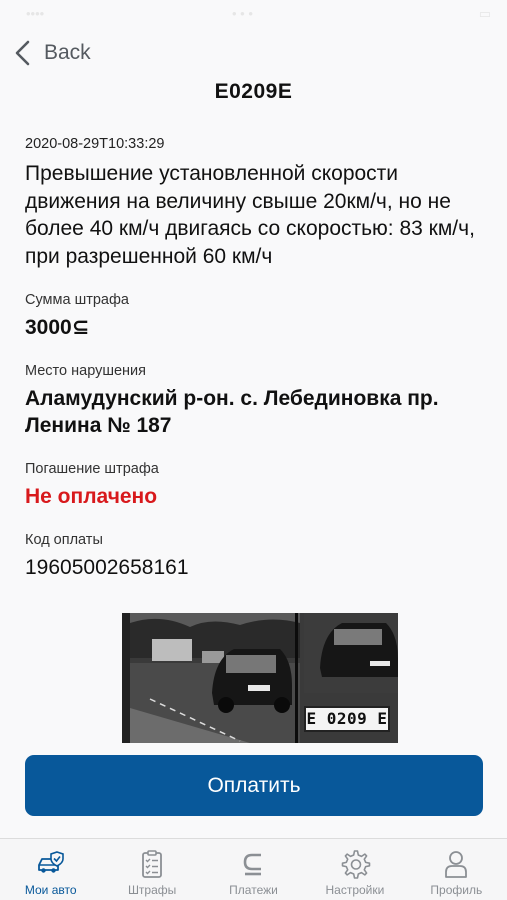  I want to click on back-button: Back, so click(52, 53).